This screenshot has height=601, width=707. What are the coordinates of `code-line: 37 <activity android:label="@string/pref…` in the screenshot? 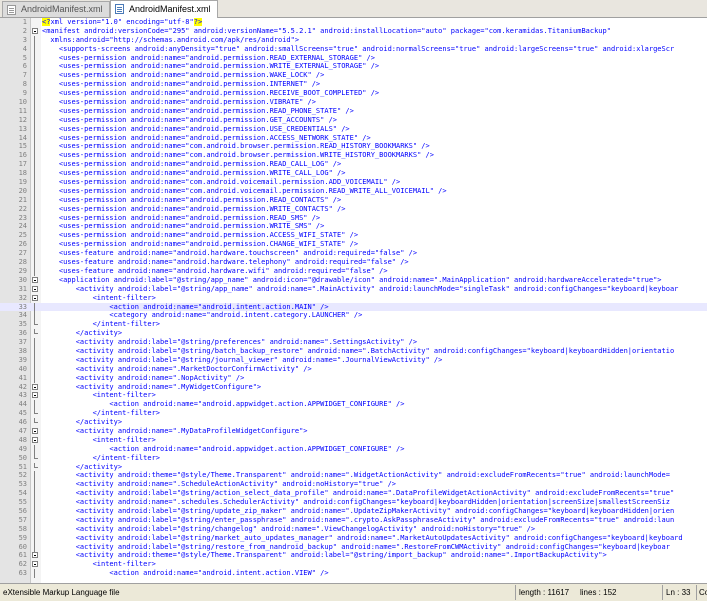 It's located at (353, 343).